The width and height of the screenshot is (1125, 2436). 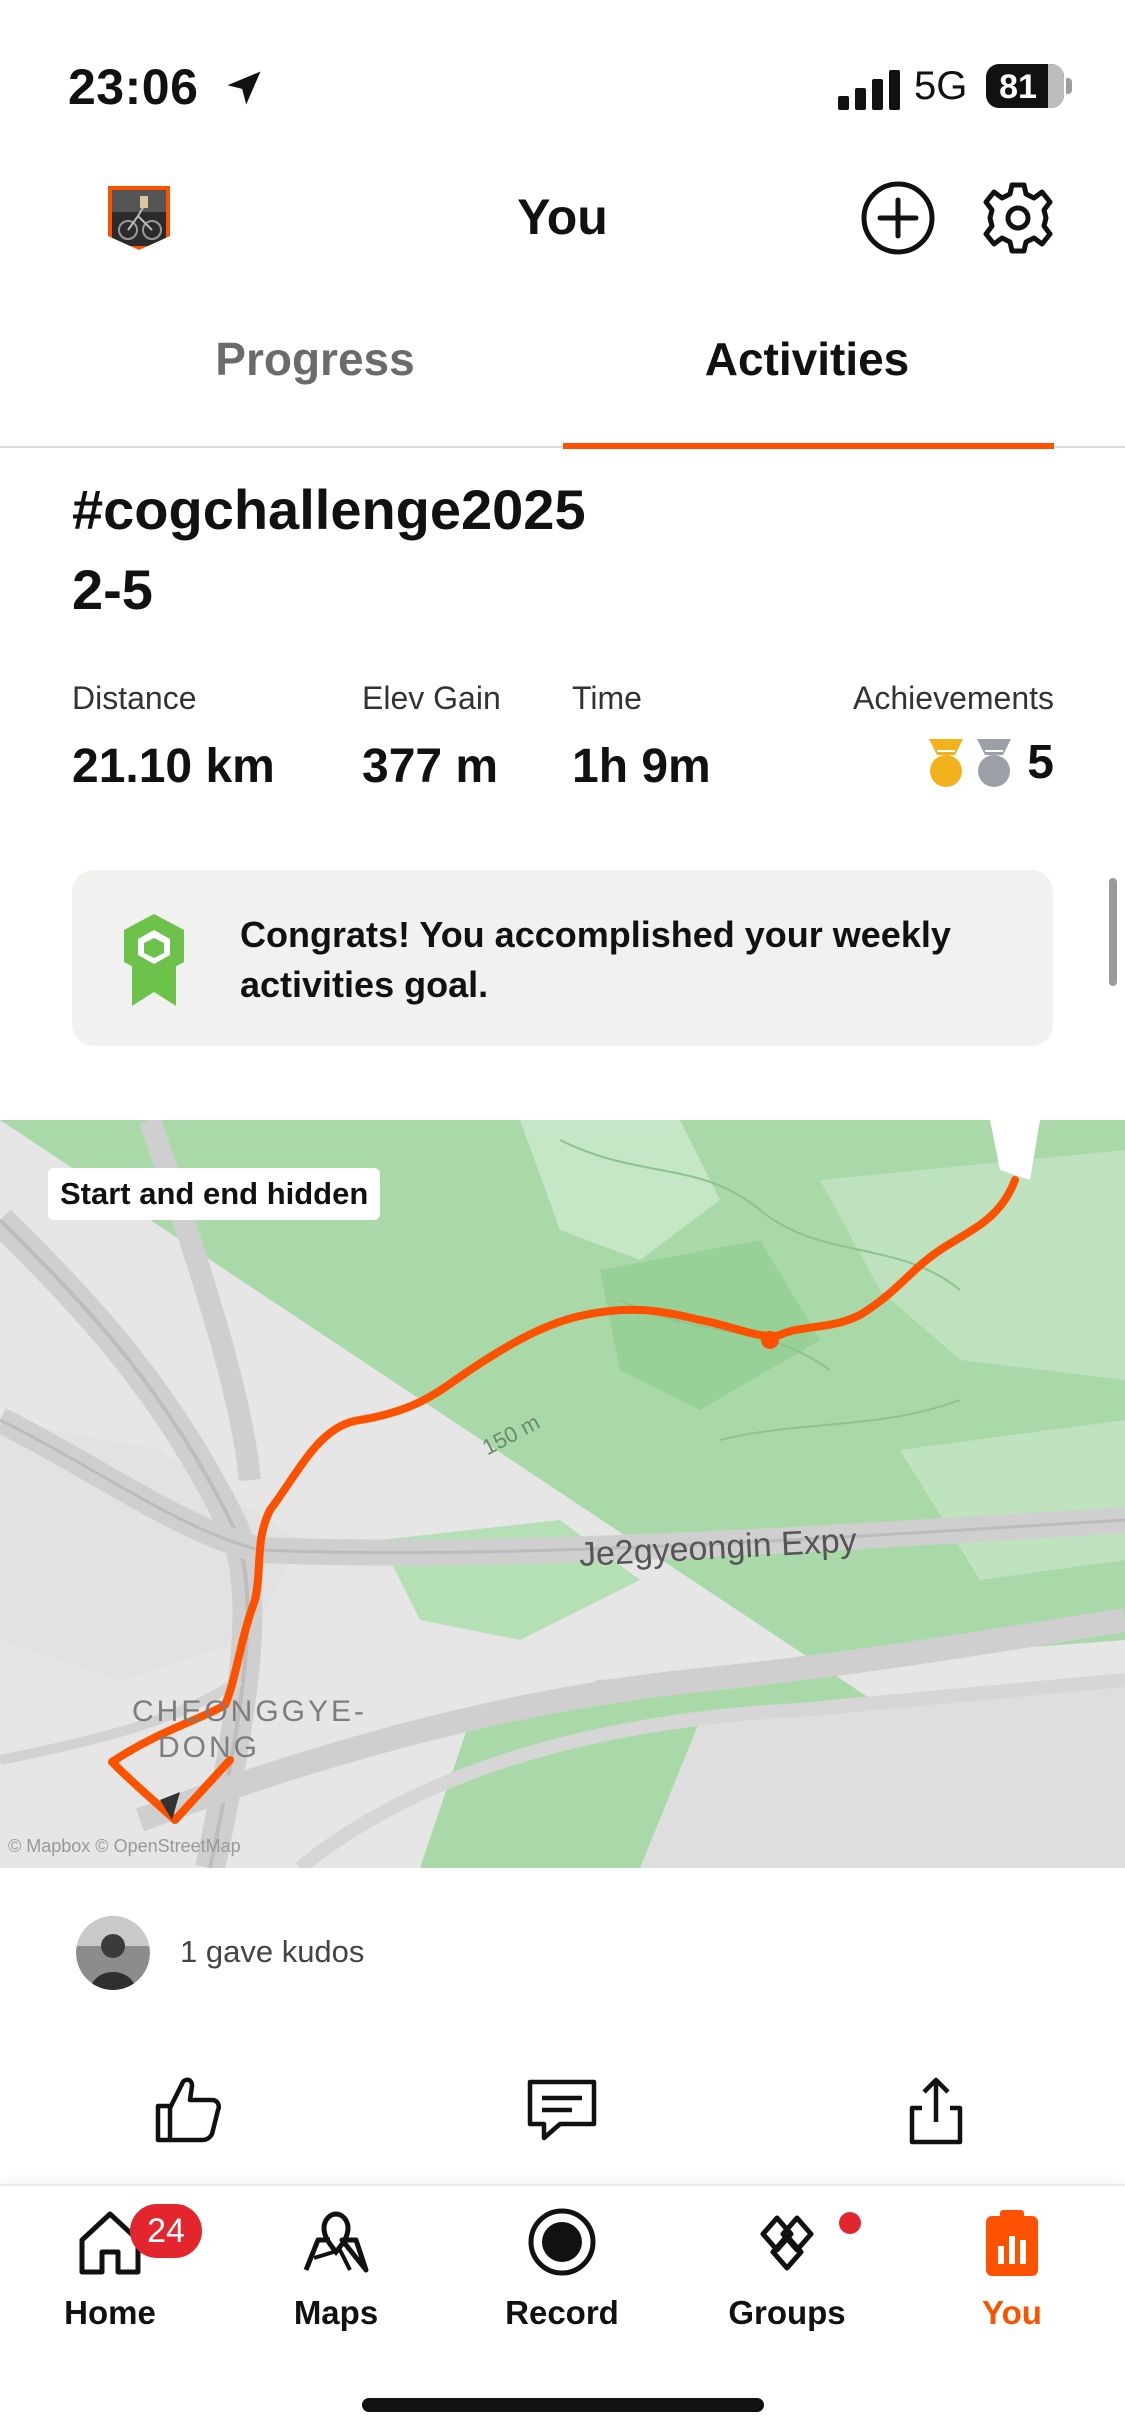 I want to click on battery-icon: 81, so click(x=1025, y=86).